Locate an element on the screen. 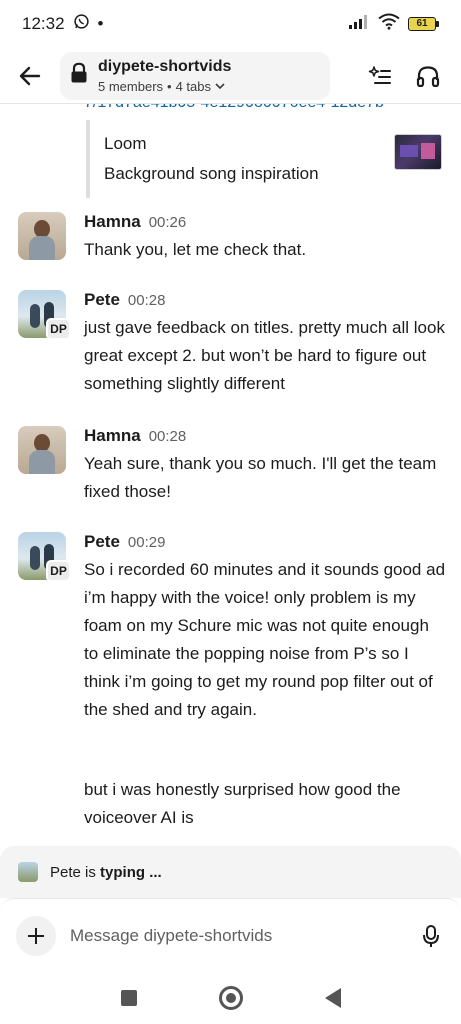 The width and height of the screenshot is (461, 1024). timestamp: 00:26 is located at coordinates (167, 222).